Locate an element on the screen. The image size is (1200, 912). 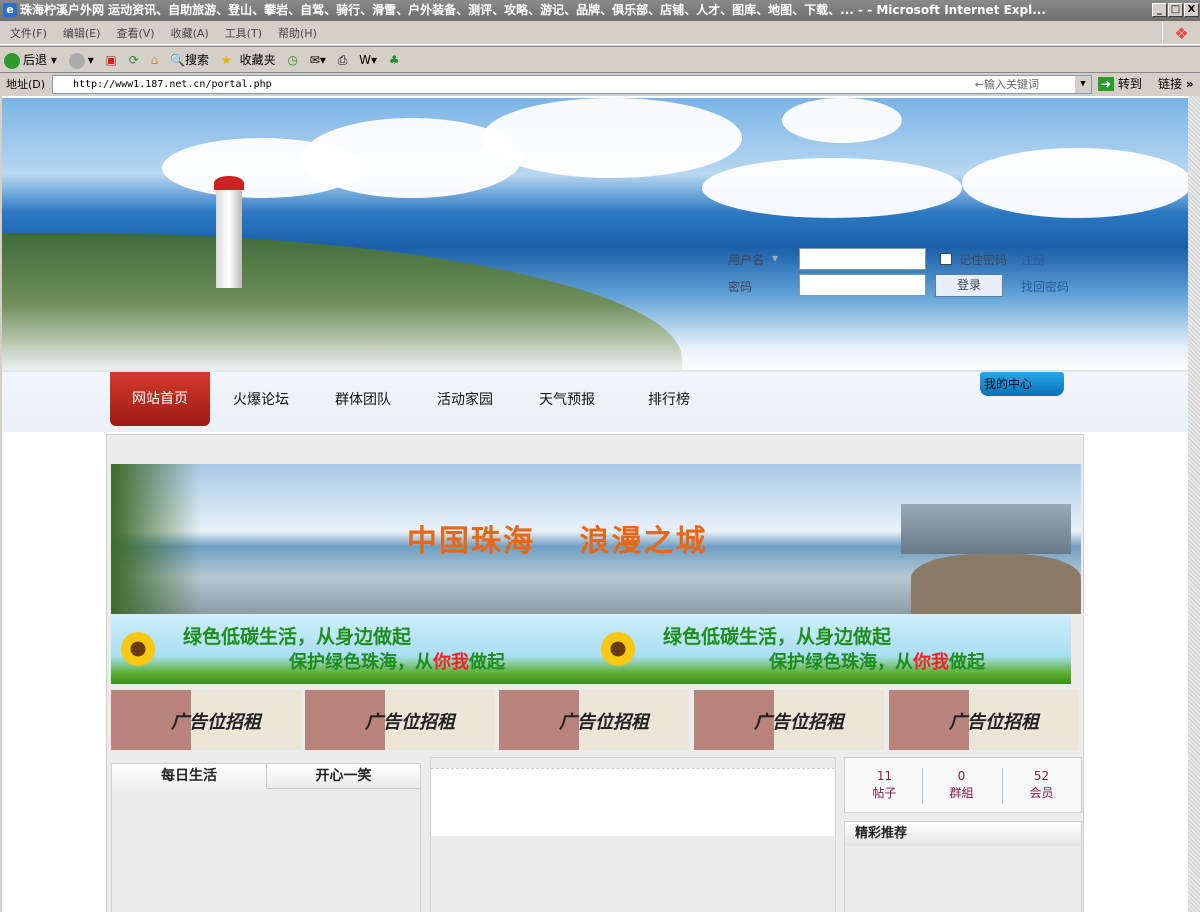
minimize-button: _ is located at coordinates (1159, 10).